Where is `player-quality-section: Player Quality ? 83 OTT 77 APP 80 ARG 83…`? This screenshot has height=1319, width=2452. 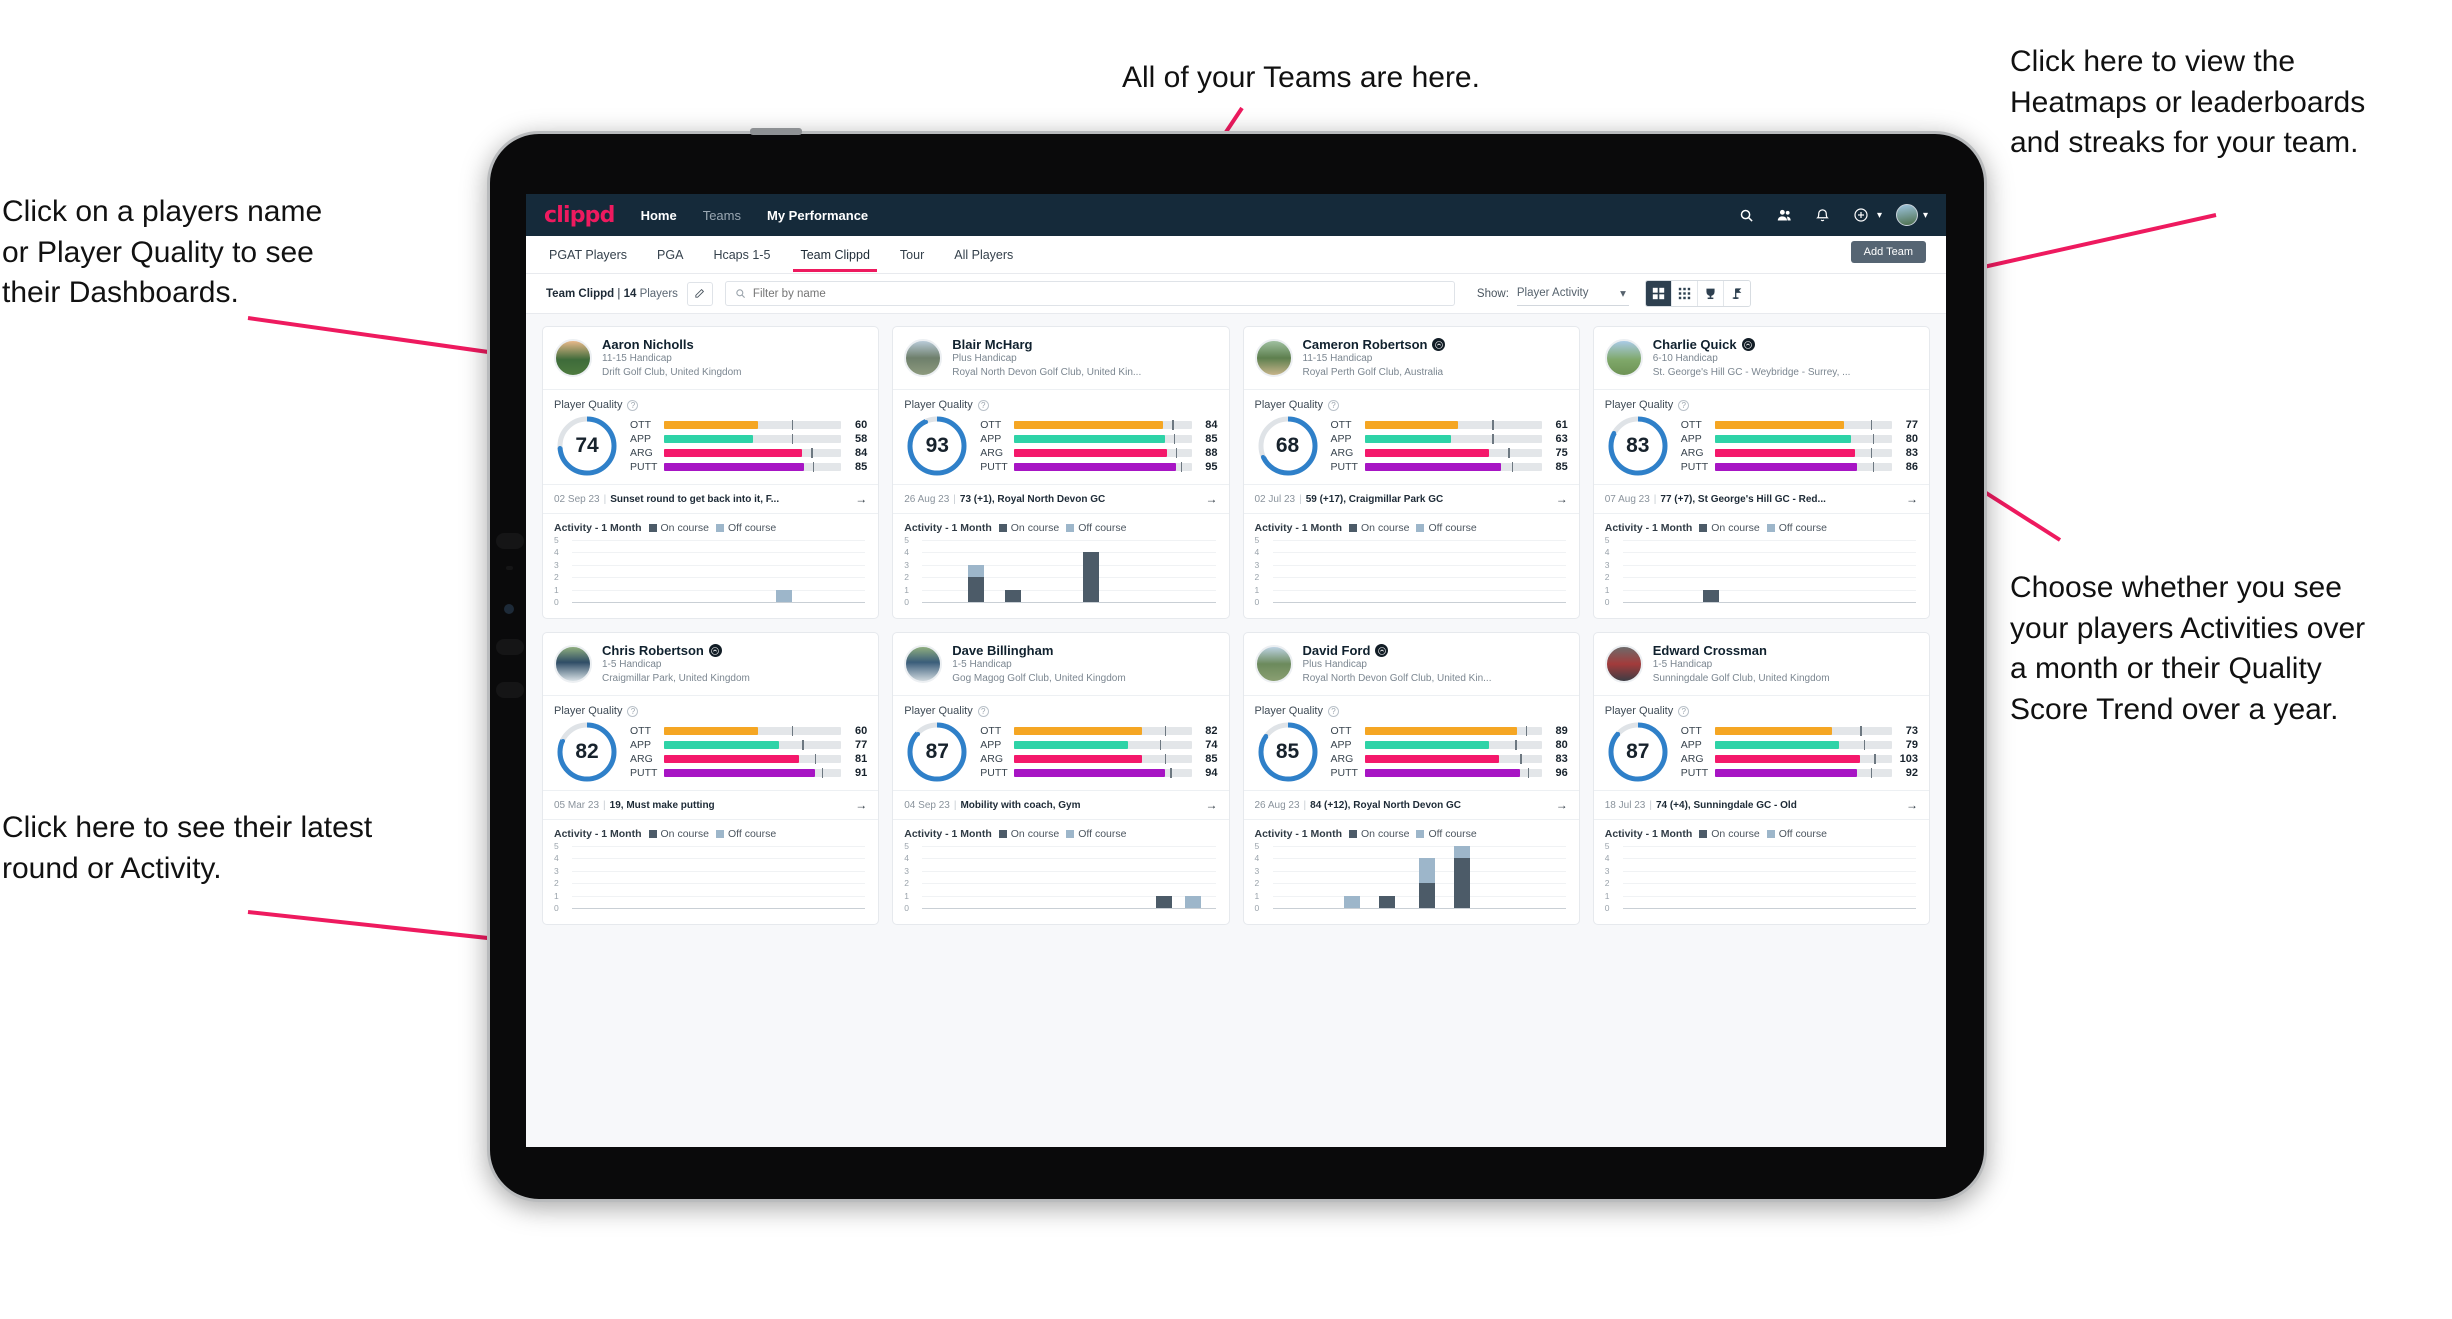
player-quality-section: Player Quality ? 83 OTT 77 APP 80 ARG 83… is located at coordinates (1761, 436).